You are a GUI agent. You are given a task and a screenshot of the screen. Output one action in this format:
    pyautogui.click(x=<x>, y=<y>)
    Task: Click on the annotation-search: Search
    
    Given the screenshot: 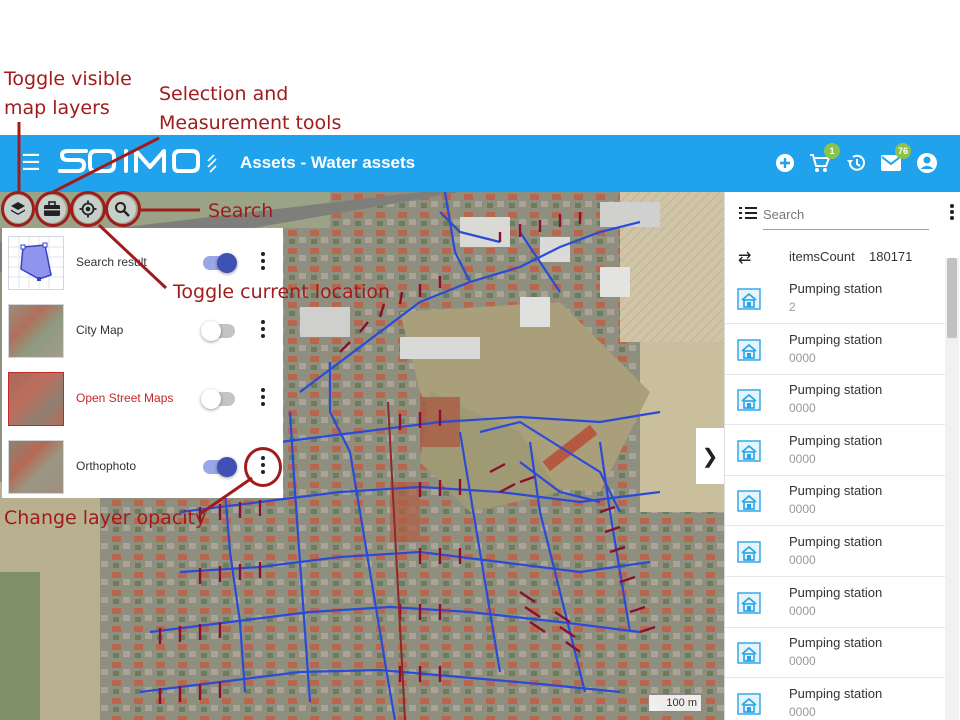 What is the action you would take?
    pyautogui.click(x=241, y=211)
    